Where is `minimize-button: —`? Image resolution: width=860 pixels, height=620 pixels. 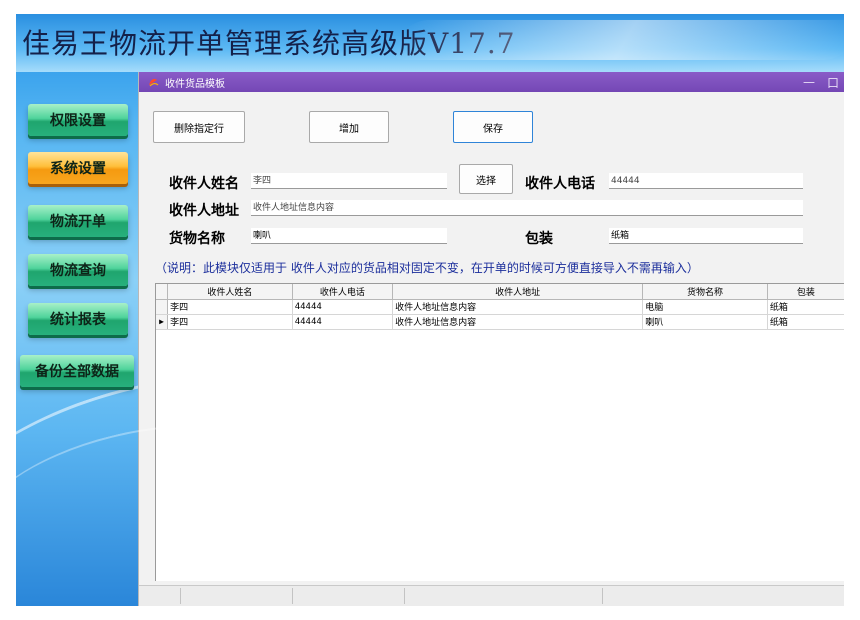 minimize-button: — is located at coordinates (809, 82).